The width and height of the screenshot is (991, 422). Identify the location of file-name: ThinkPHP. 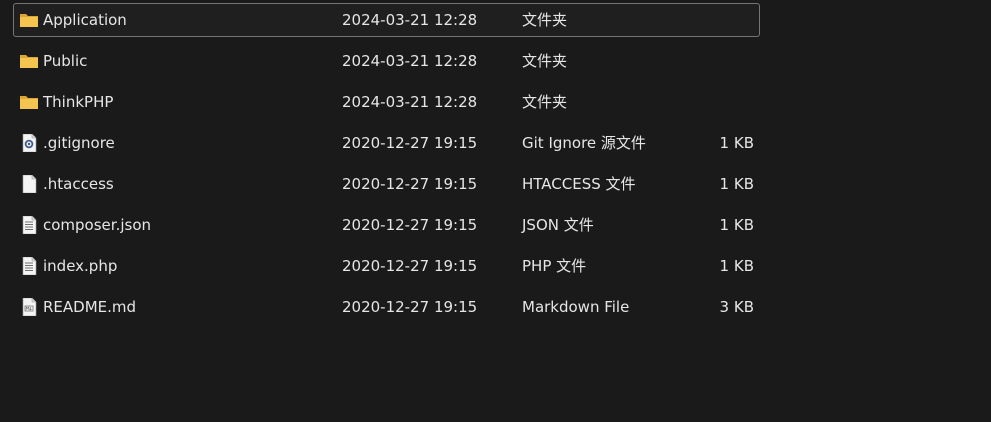
(78, 102).